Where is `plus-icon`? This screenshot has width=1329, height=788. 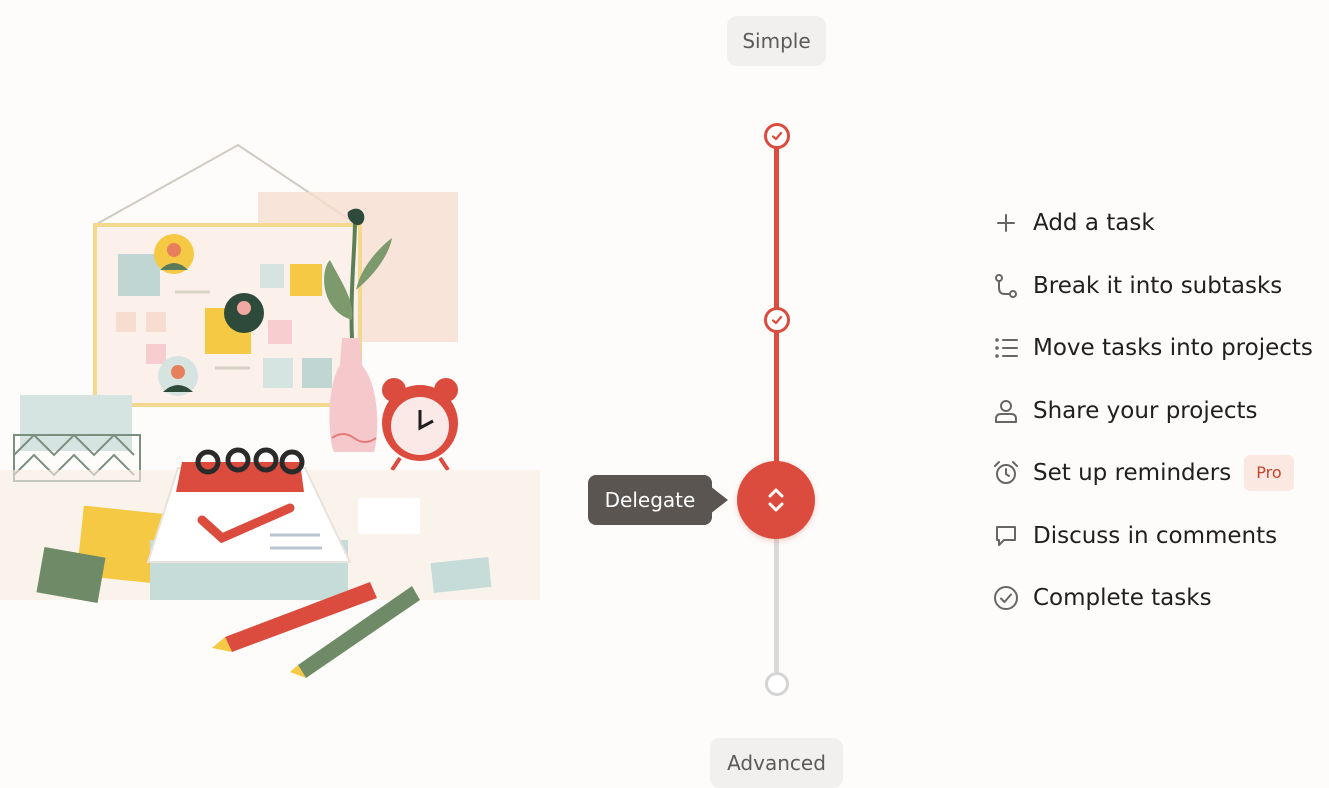
plus-icon is located at coordinates (1006, 223).